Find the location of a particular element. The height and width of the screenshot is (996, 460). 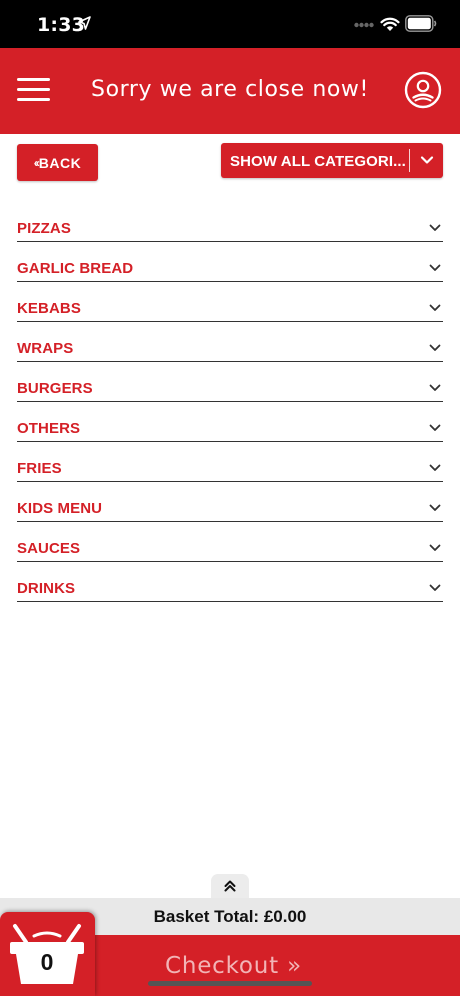

basket-button: 0 is located at coordinates (47, 954).